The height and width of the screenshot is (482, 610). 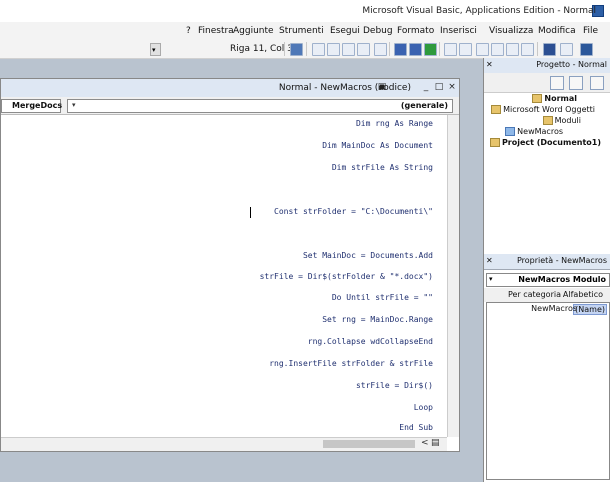 I want to click on code-line: Set MainDoc = Documents.Add, so click(x=368, y=255).